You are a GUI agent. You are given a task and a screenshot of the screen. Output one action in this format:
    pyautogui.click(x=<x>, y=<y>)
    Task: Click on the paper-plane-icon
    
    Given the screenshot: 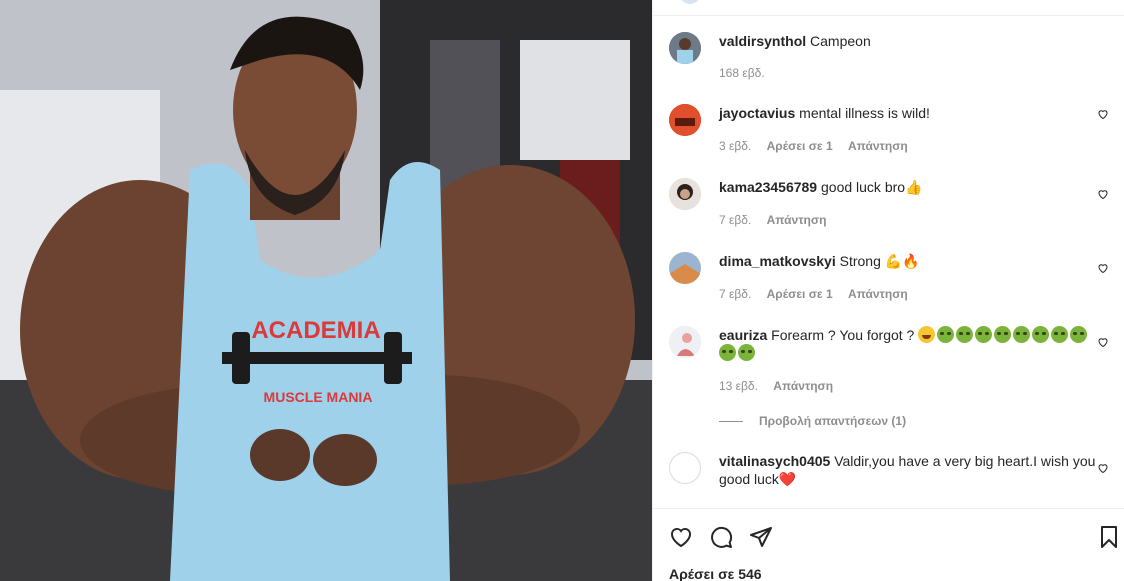 What is the action you would take?
    pyautogui.click(x=761, y=537)
    